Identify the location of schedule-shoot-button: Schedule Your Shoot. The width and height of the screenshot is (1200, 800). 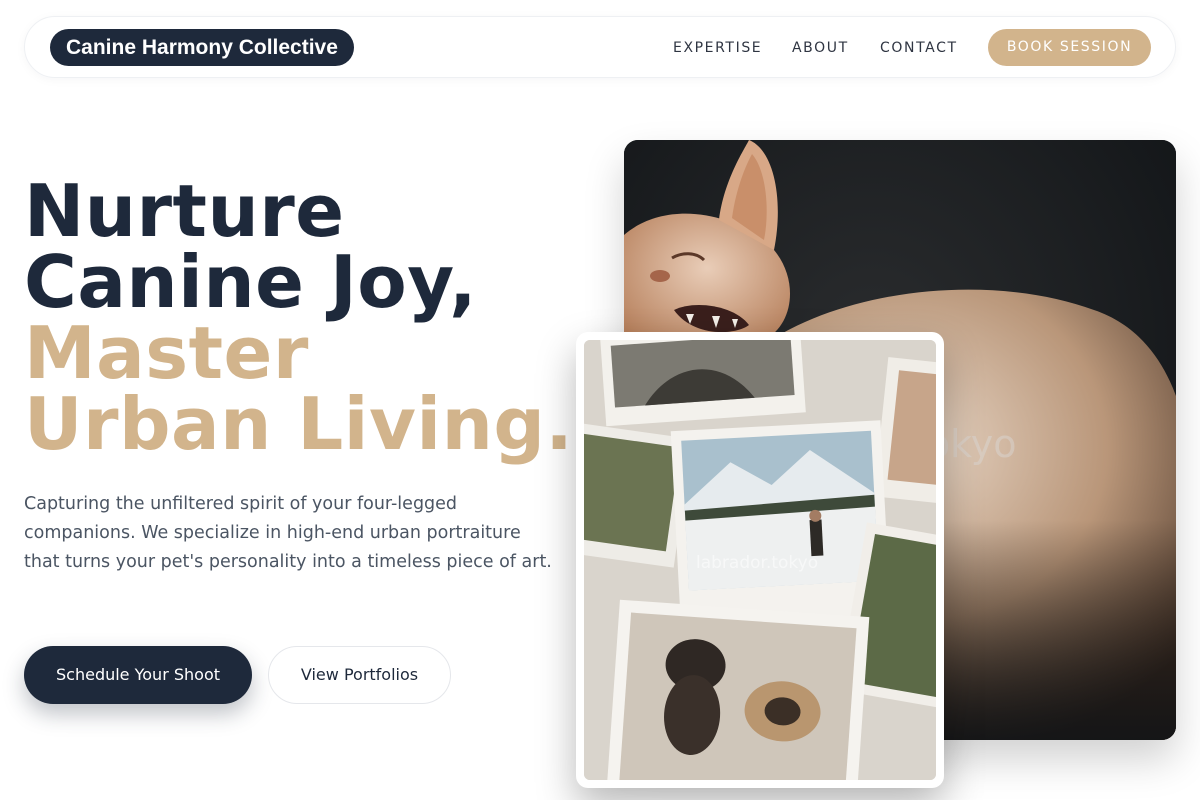
(138, 675).